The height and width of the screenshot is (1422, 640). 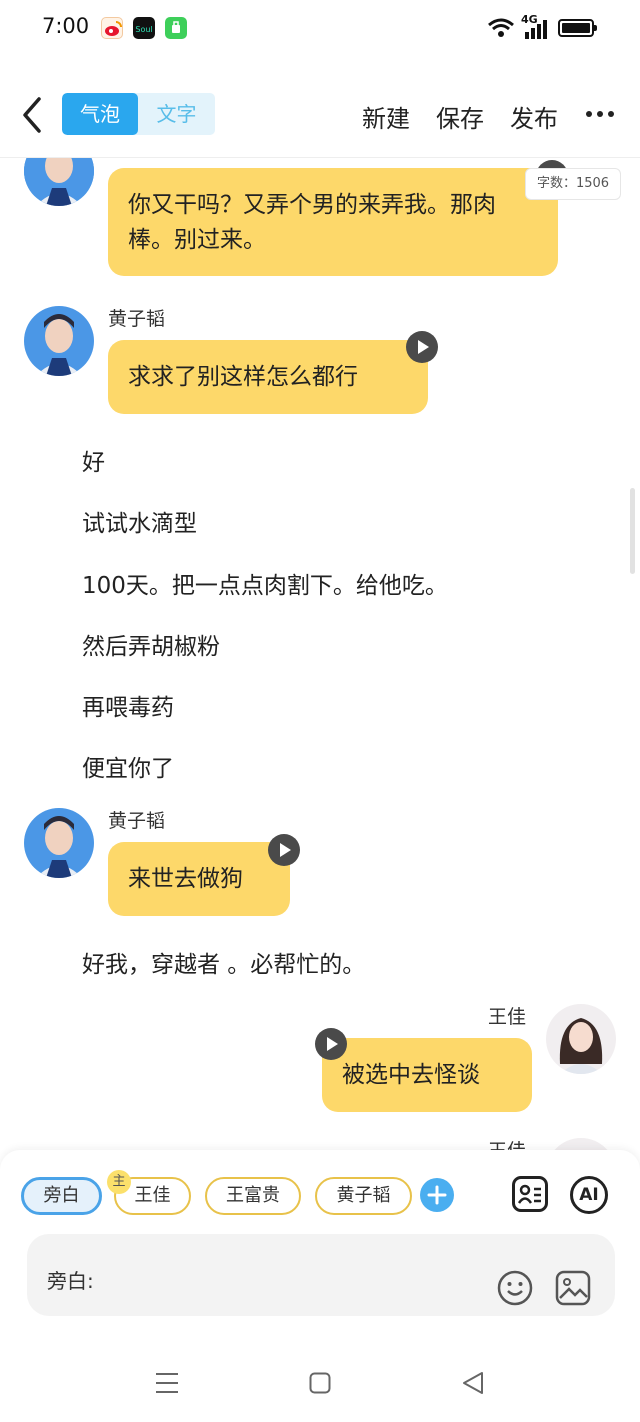 I want to click on ai-label: AI, so click(x=589, y=1195).